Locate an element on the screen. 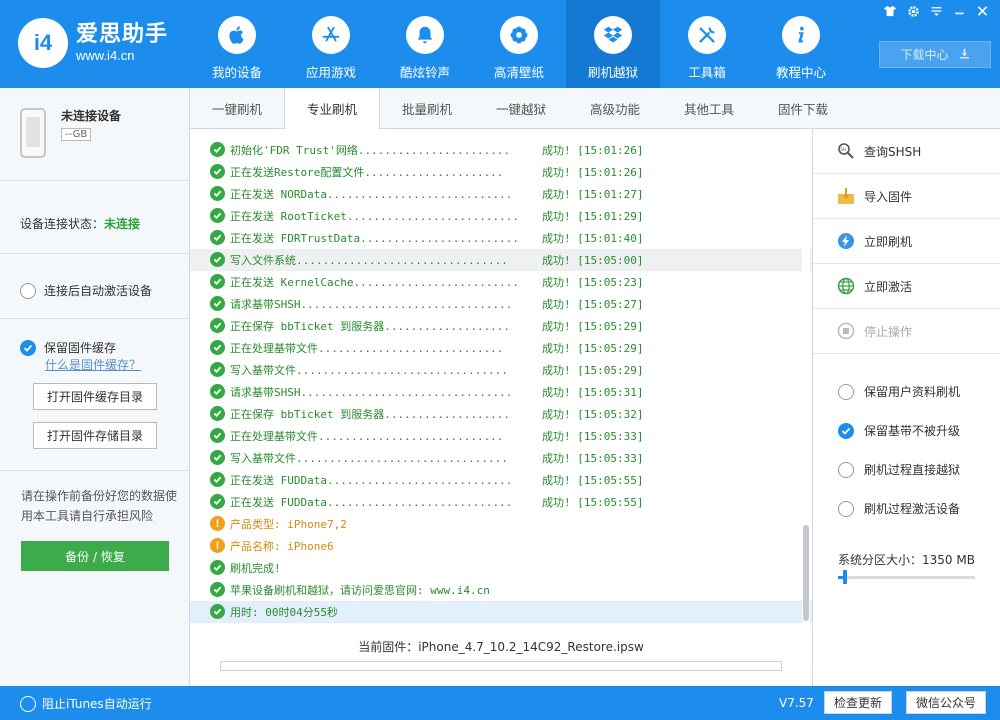 The image size is (1000, 720). tab-advanced: 高级功能 is located at coordinates (615, 108).